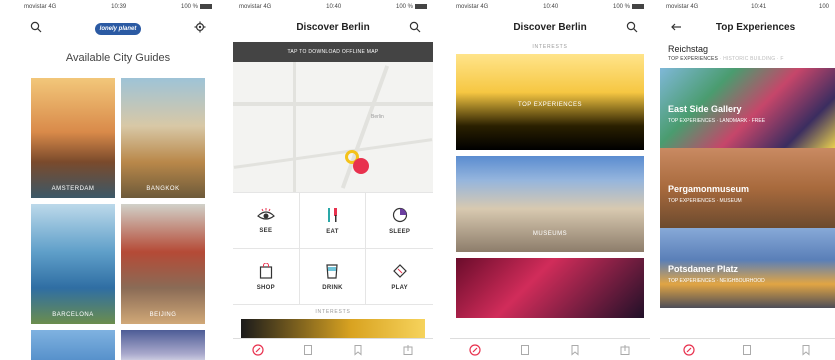 Image resolution: width=835 pixels, height=360 pixels. I want to click on page-title: Discover Berlin, so click(550, 27).